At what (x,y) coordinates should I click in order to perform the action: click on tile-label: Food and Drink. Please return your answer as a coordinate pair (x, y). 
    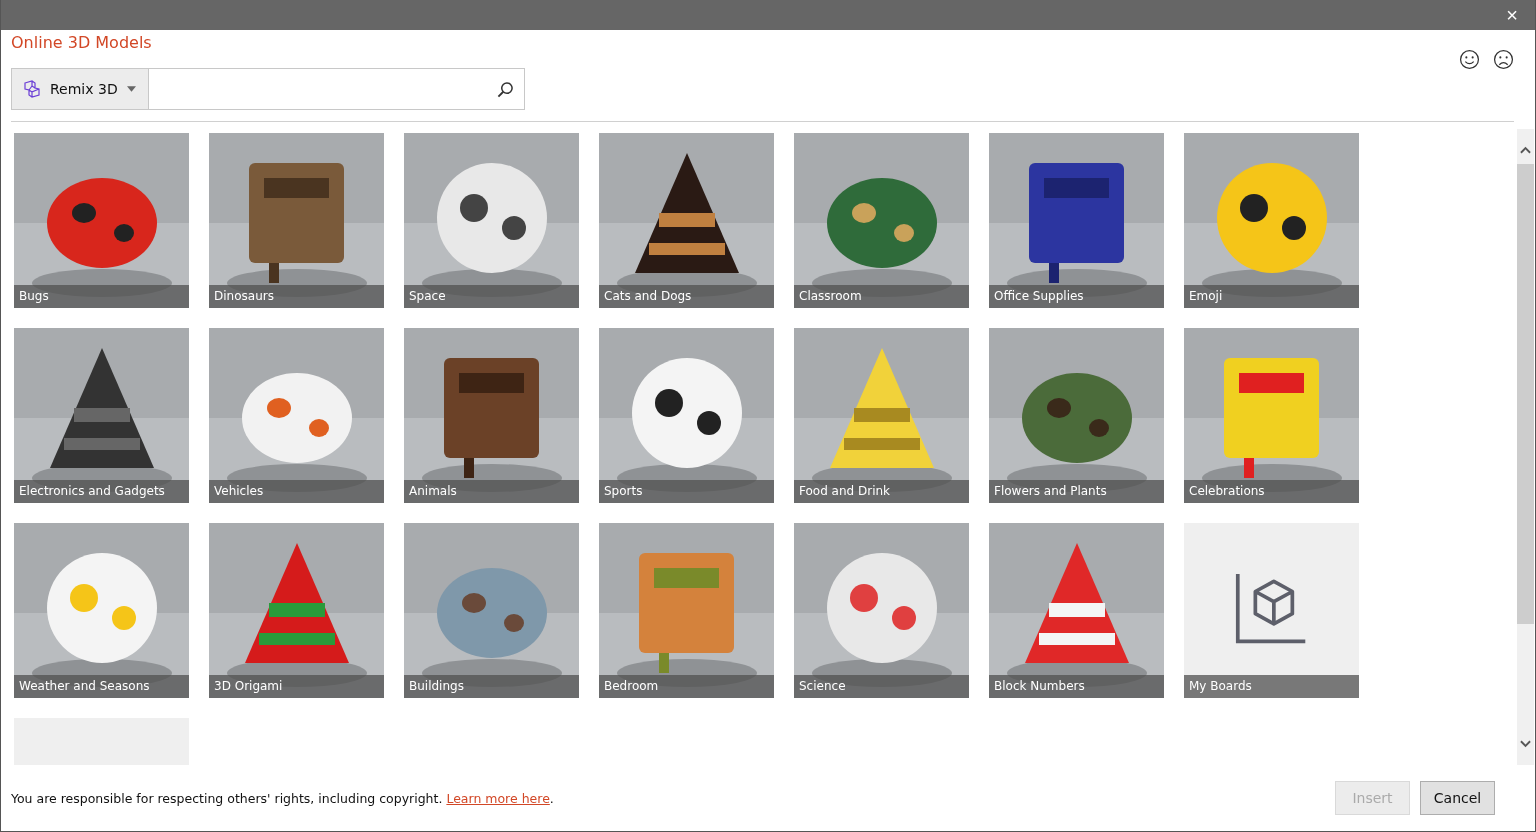
    Looking at the image, I should click on (881, 491).